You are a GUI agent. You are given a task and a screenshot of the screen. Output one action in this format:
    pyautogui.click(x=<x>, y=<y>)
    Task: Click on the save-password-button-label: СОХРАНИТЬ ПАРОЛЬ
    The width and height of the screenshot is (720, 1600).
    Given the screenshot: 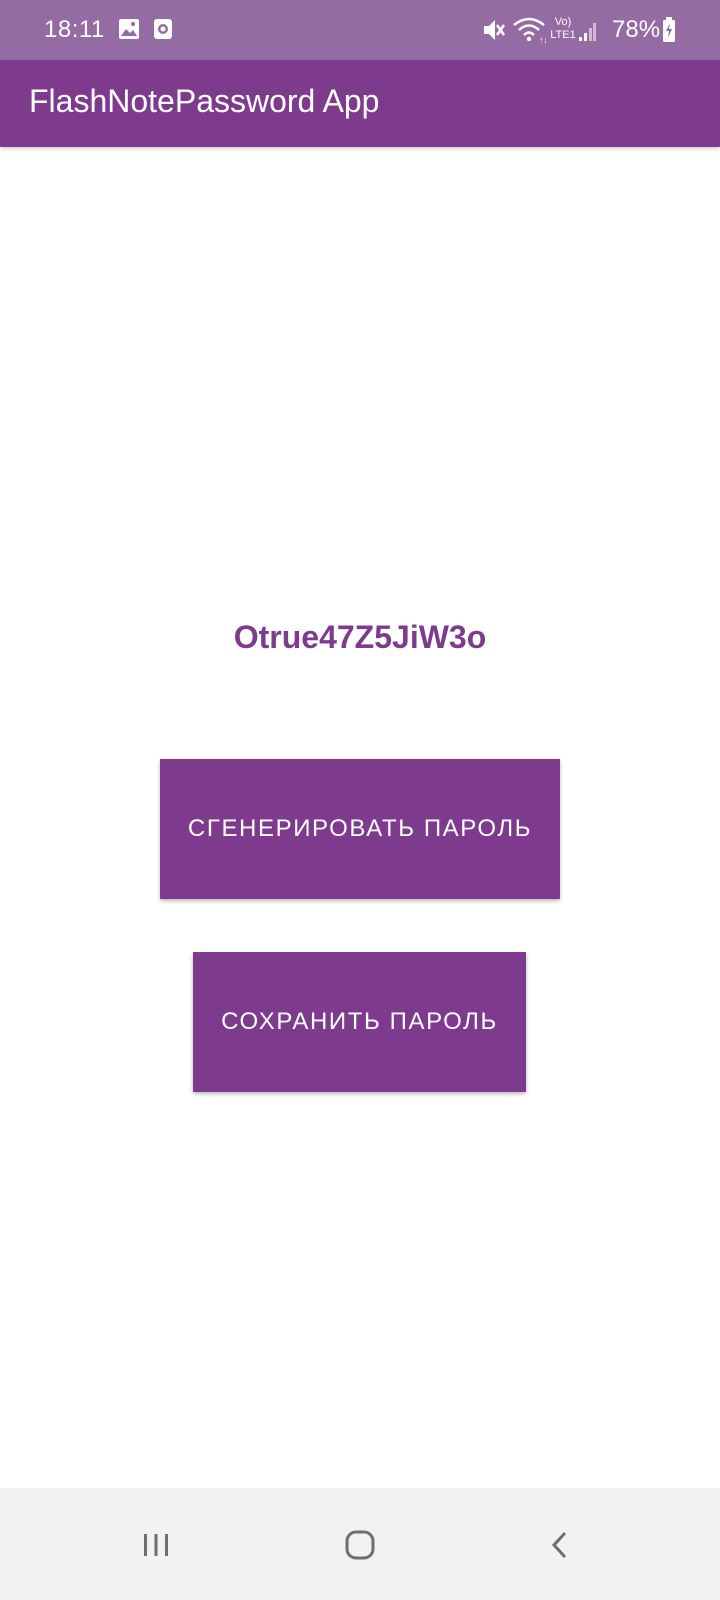 What is the action you would take?
    pyautogui.click(x=359, y=1021)
    